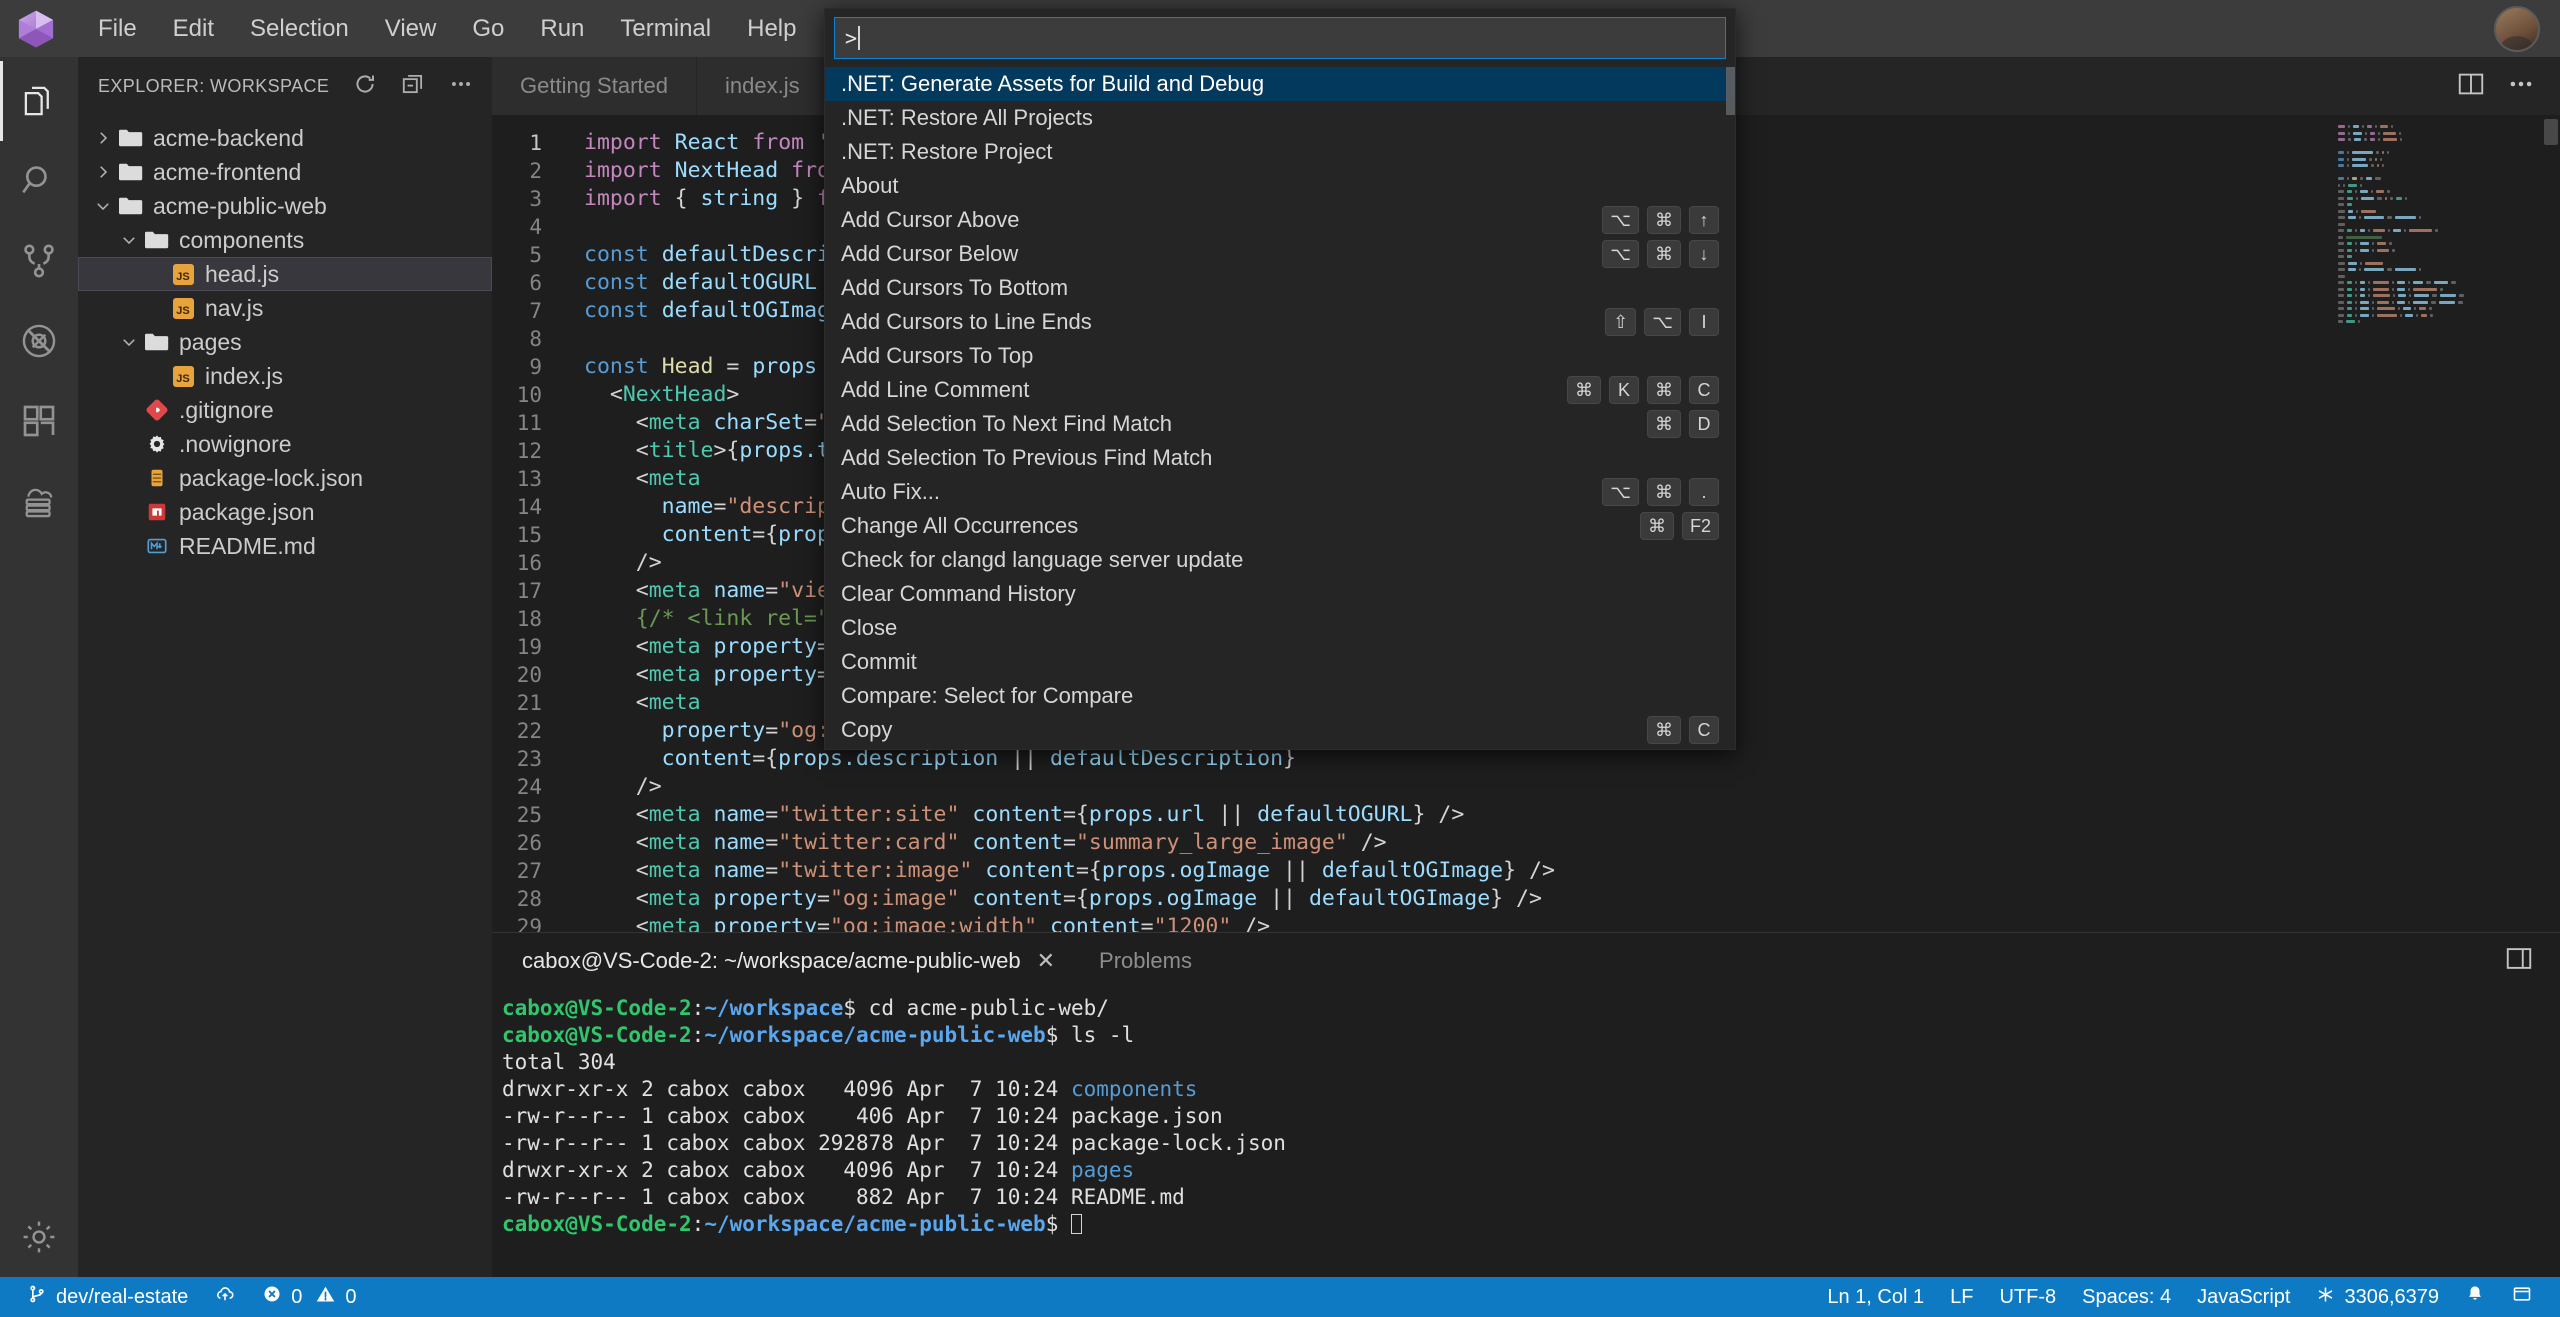 The height and width of the screenshot is (1317, 2560). I want to click on command-palette-item: About, so click(1280, 186).